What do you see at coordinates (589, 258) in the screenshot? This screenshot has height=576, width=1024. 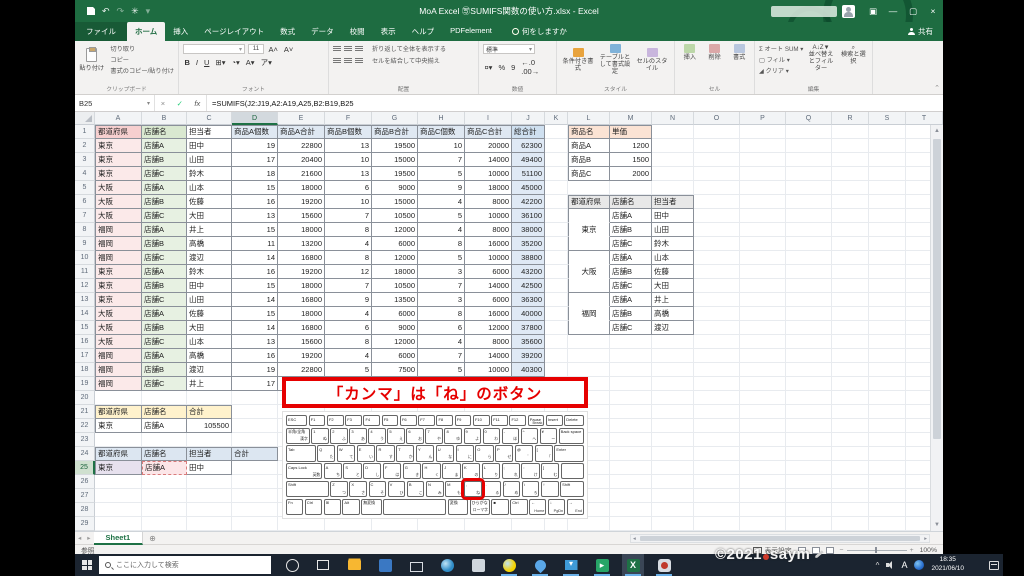 I see `cell-L10` at bounding box center [589, 258].